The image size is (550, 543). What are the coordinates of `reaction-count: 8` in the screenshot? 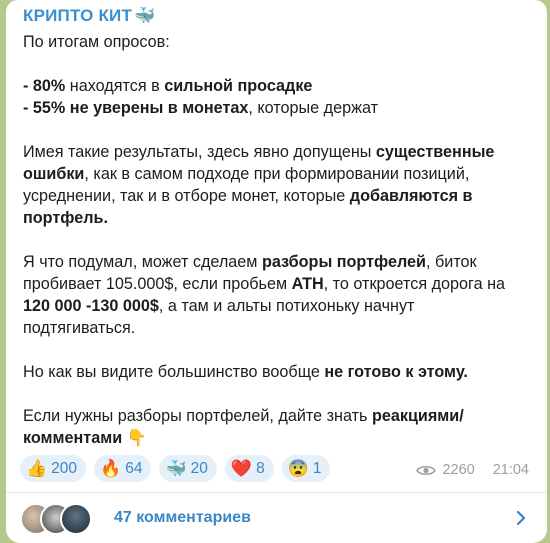 It's located at (260, 468).